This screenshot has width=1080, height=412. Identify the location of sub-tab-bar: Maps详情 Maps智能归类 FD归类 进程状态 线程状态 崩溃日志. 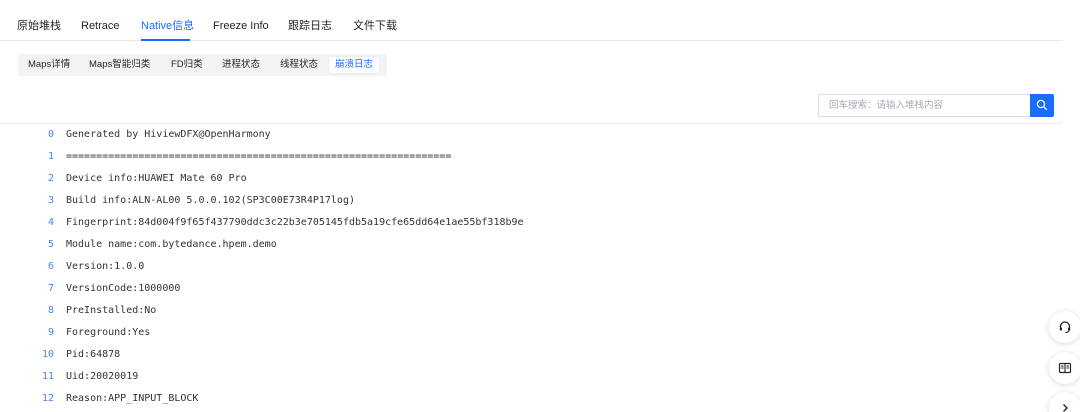
(202, 65).